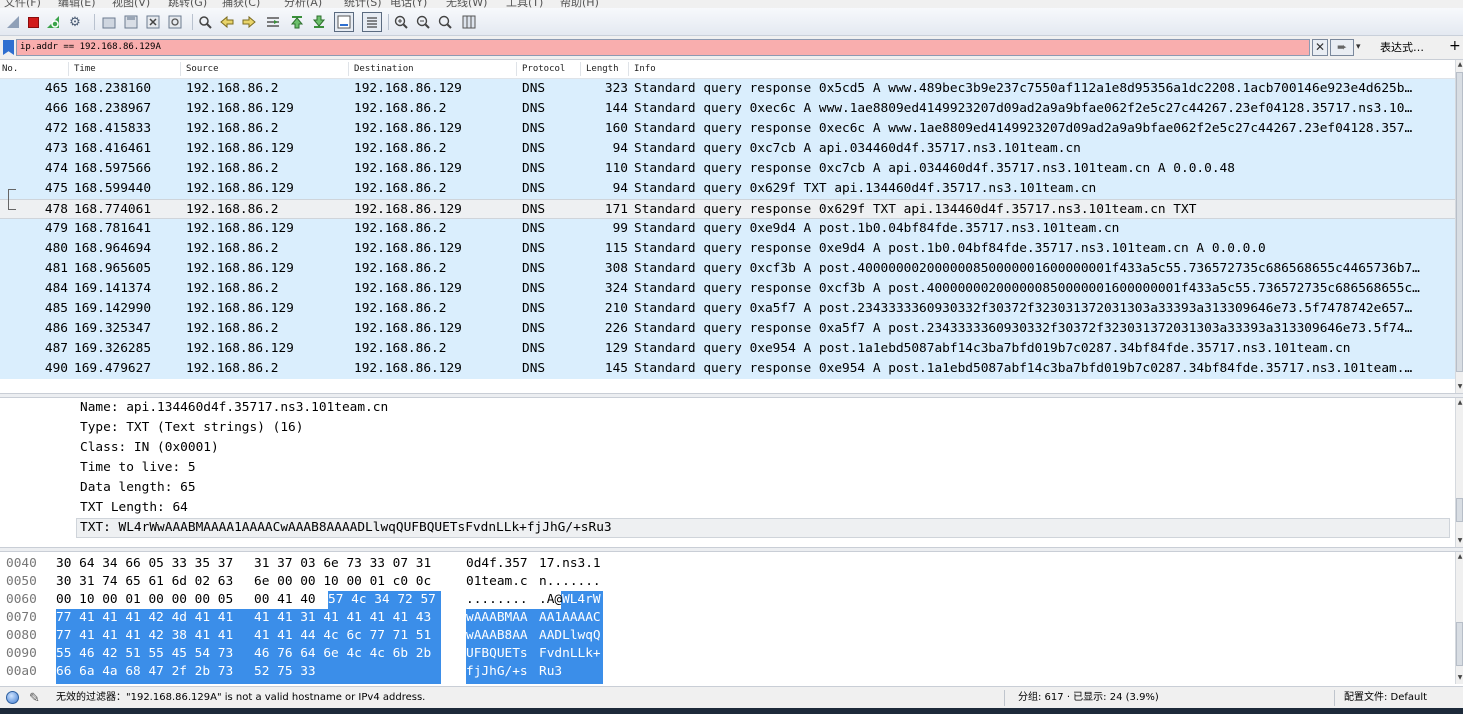  What do you see at coordinates (202, 69) in the screenshot?
I see `column-header-source: Source` at bounding box center [202, 69].